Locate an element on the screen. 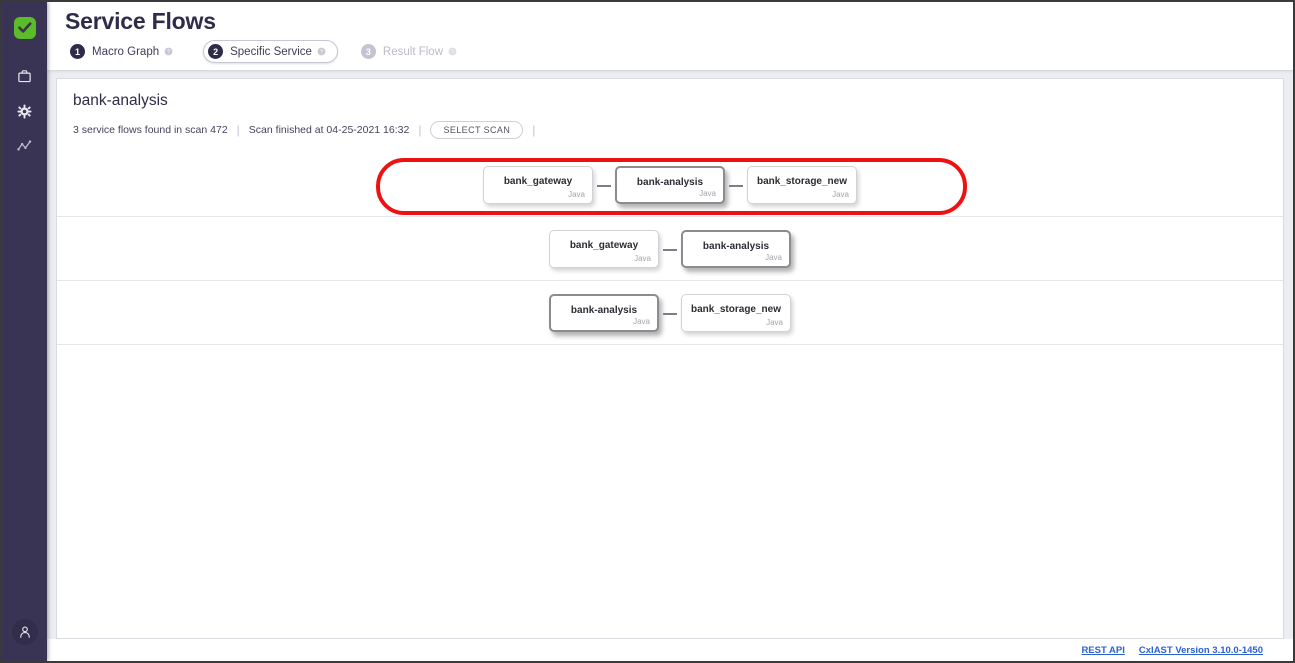 The image size is (1295, 663). step-macro-graph: 1 Macro Graph ? is located at coordinates (125, 51).